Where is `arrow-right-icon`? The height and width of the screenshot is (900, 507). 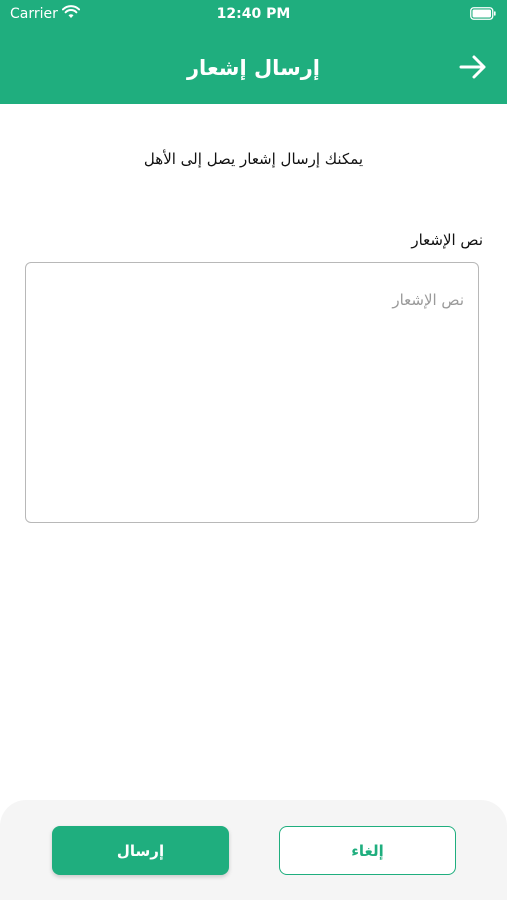
arrow-right-icon is located at coordinates (472, 67).